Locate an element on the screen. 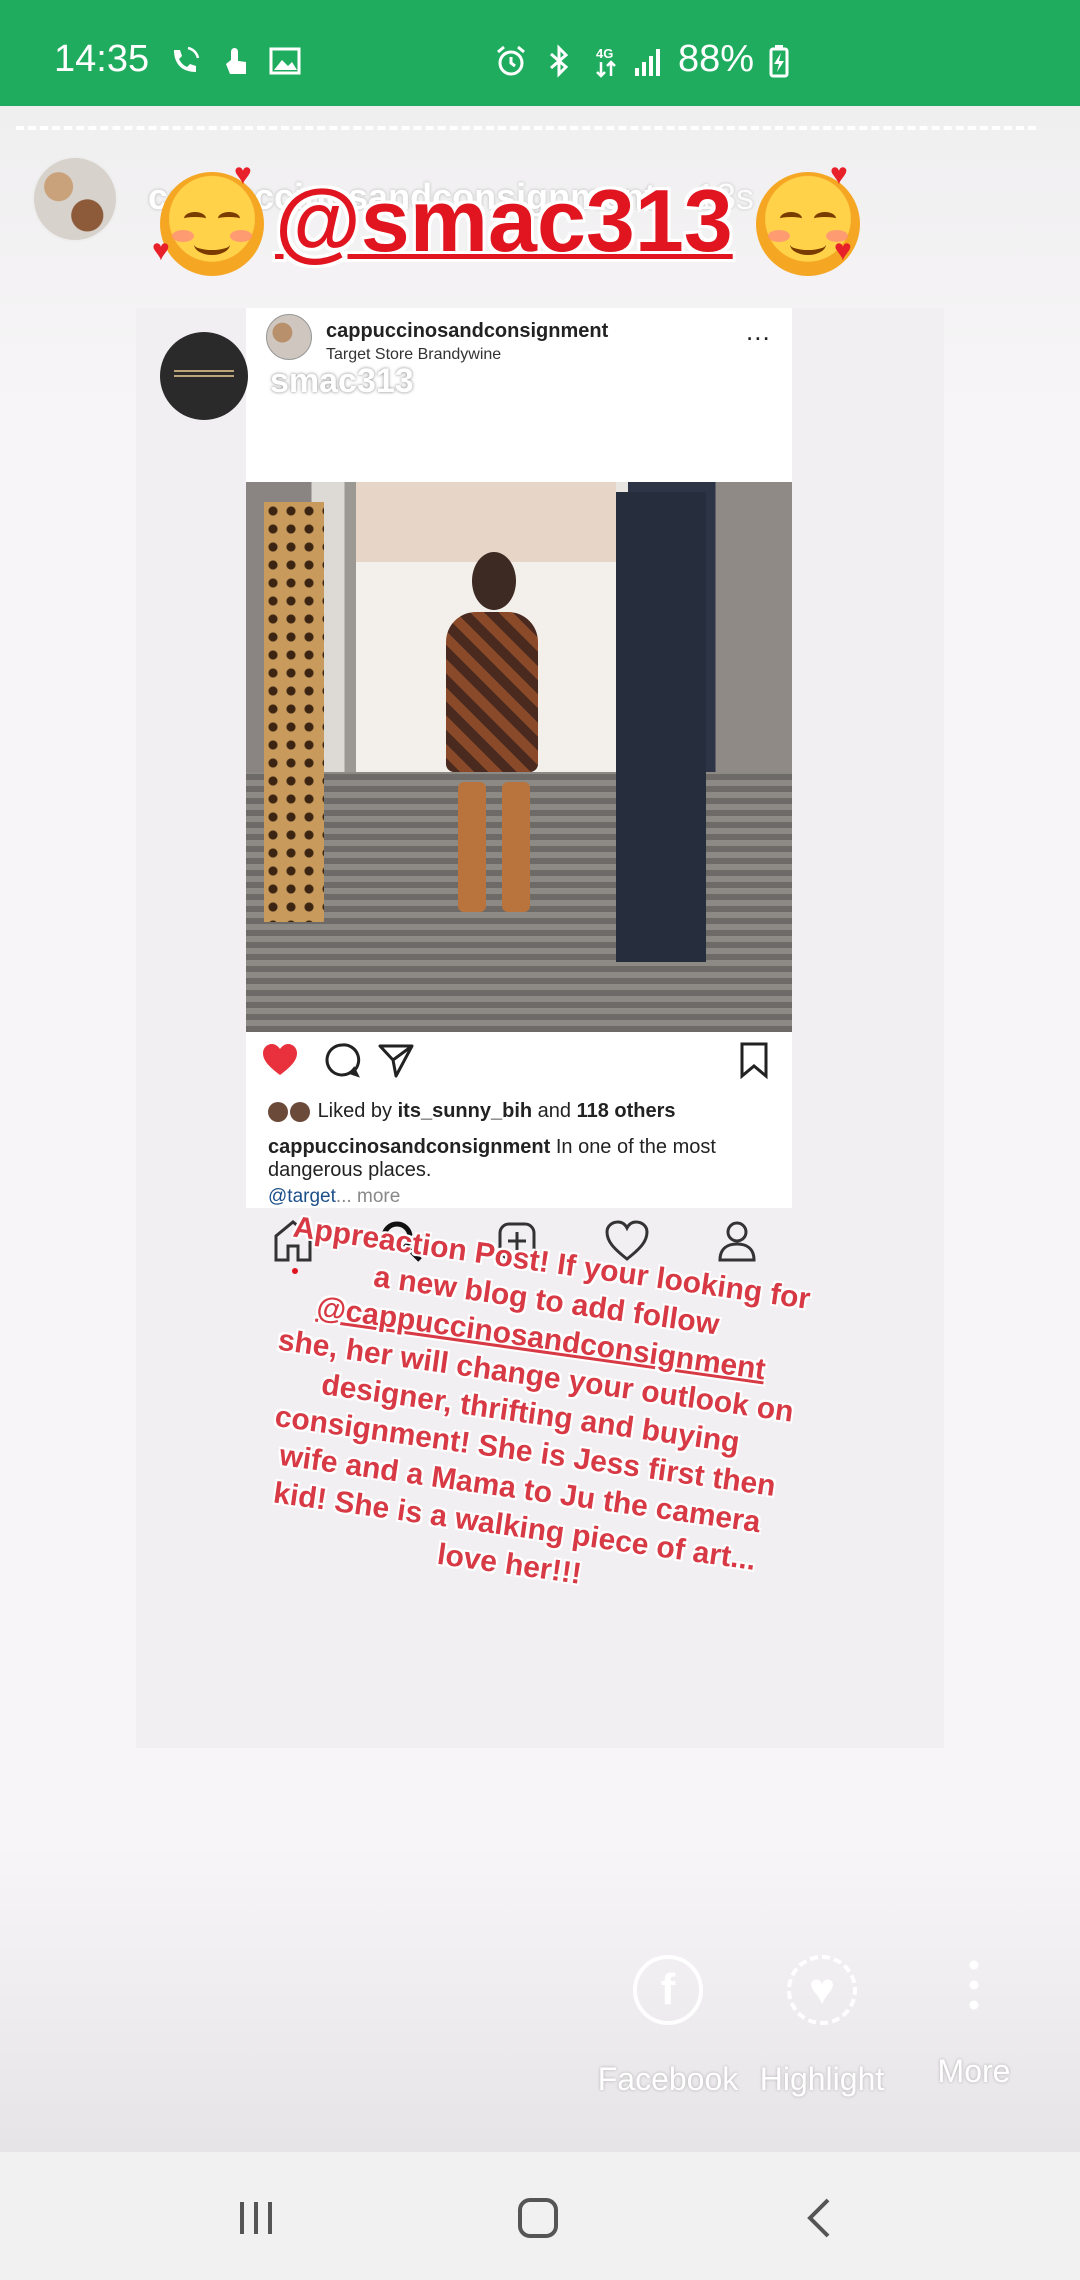 The height and width of the screenshot is (2280, 1080). bluetooth-icon is located at coordinates (559, 61).